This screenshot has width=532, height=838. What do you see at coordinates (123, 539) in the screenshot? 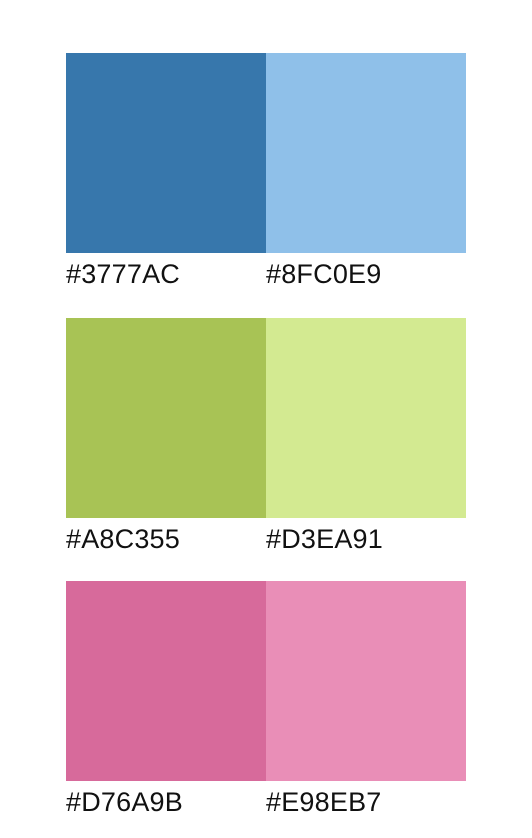
I see `hex-label: #A8C355` at bounding box center [123, 539].